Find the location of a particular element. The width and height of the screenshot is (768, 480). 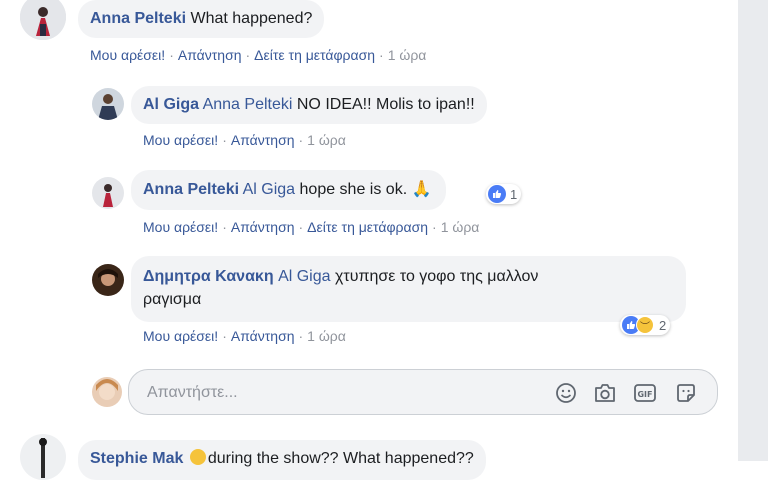

avatar-anna-small is located at coordinates (108, 193).